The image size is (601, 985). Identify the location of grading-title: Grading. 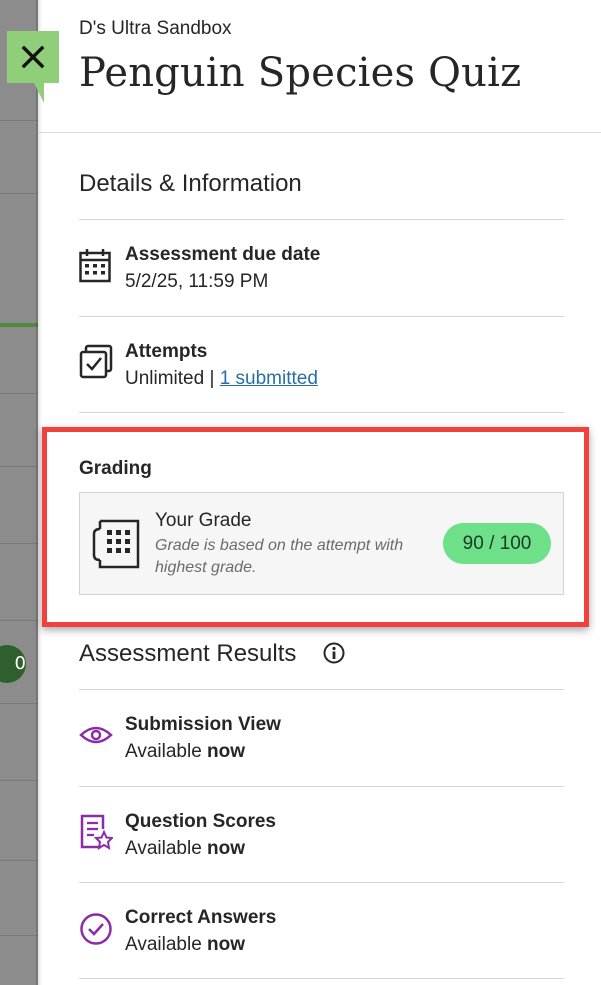
(115, 468).